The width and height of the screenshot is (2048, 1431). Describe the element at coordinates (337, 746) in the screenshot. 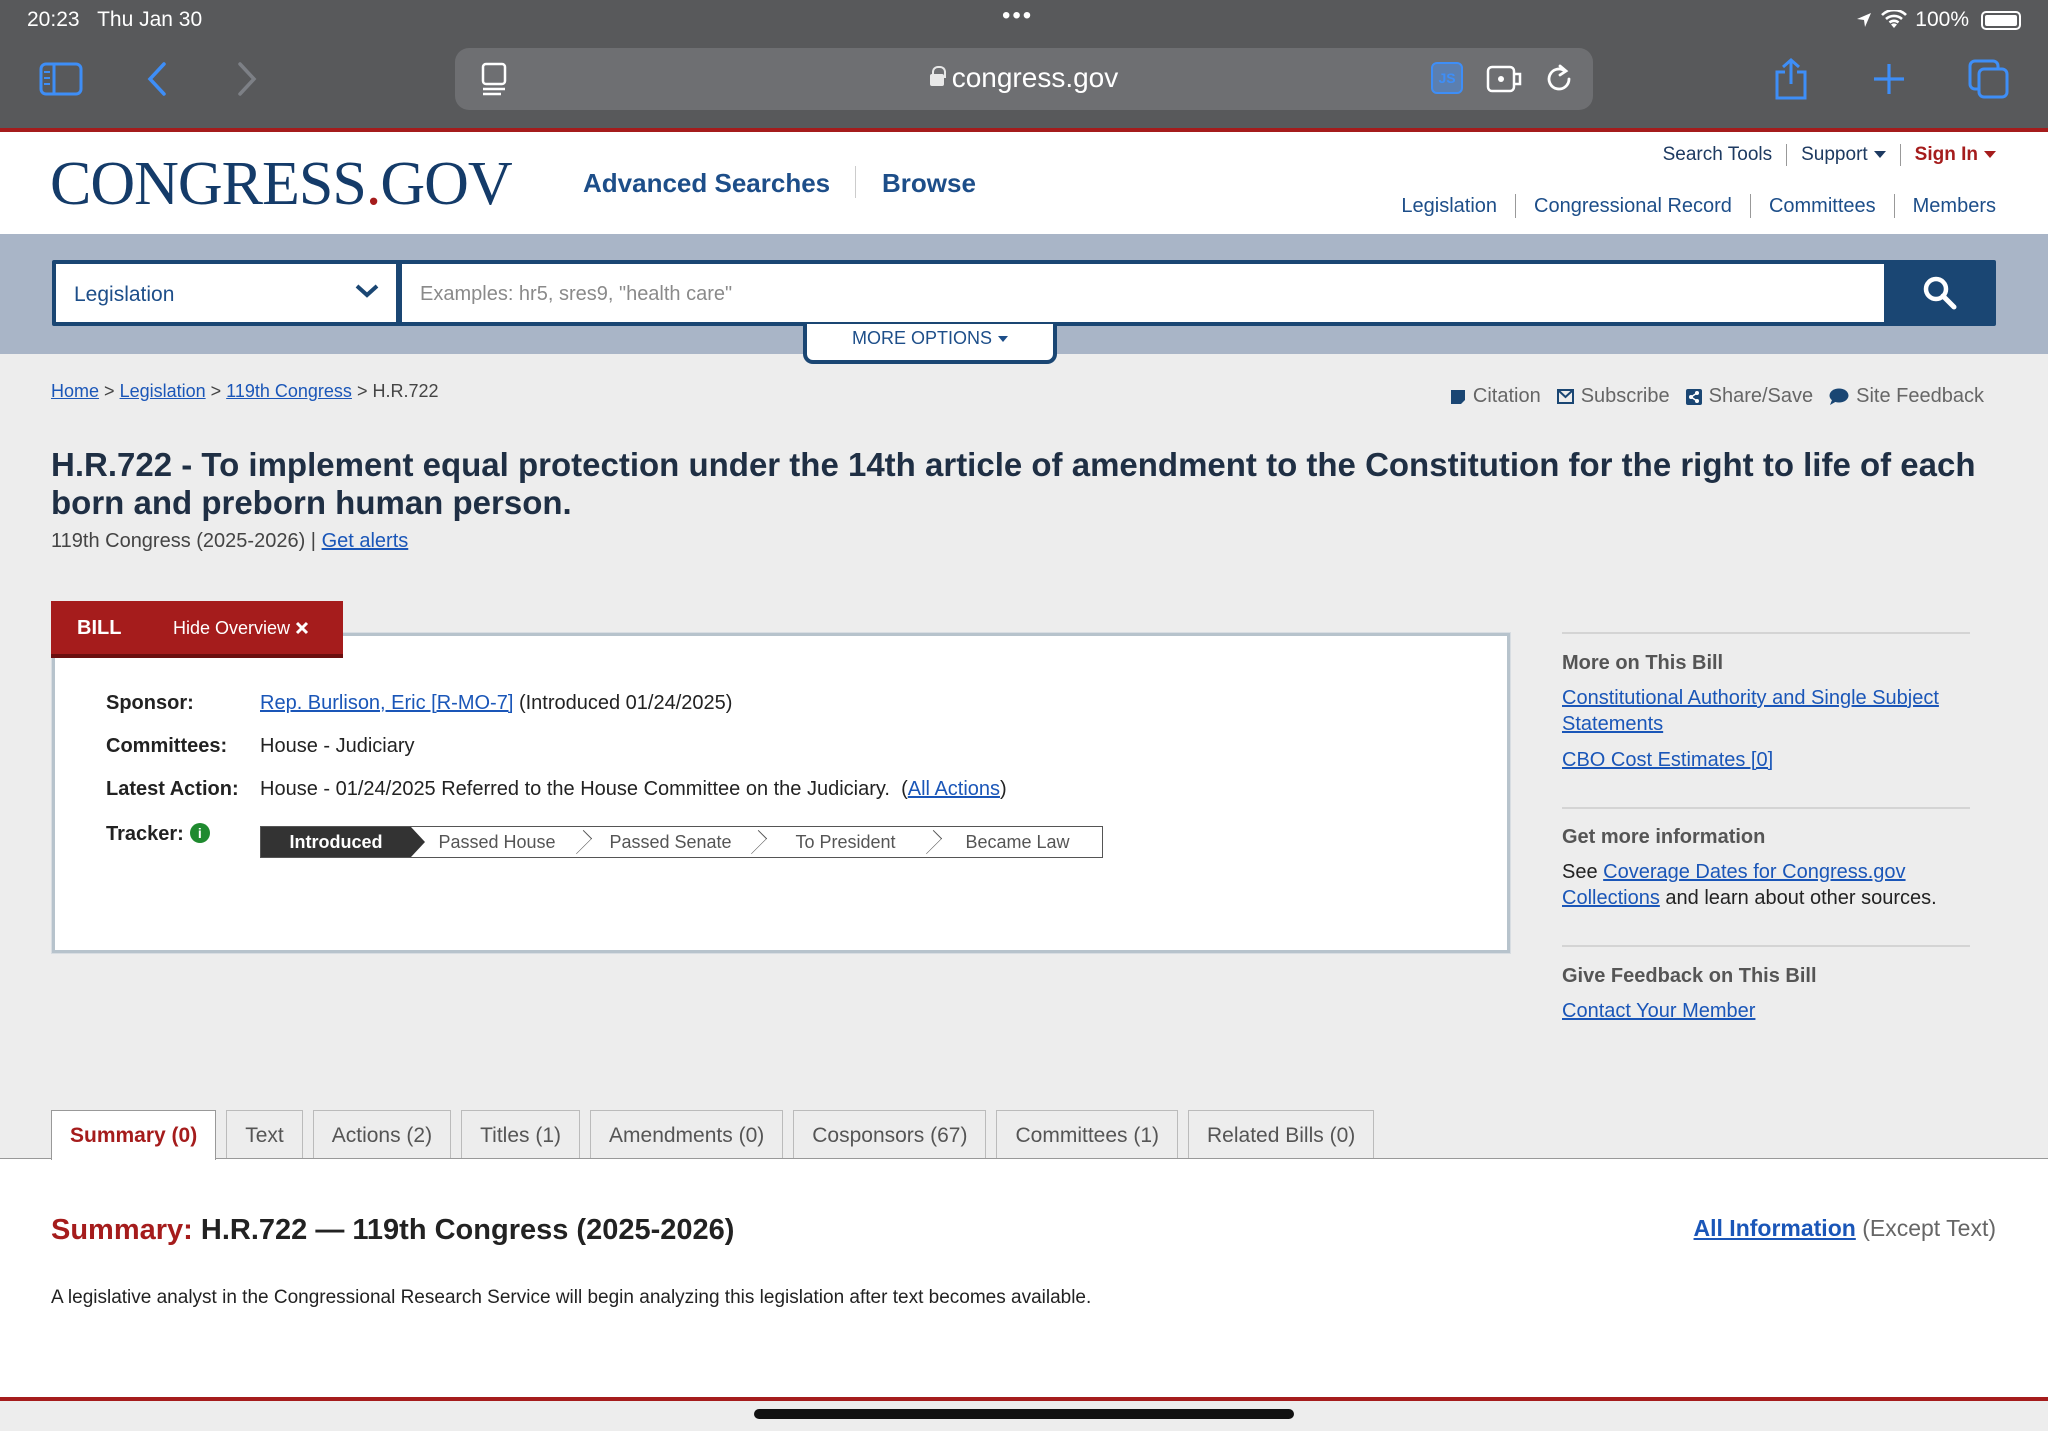

I see `committees-value: House - Judiciary` at that location.